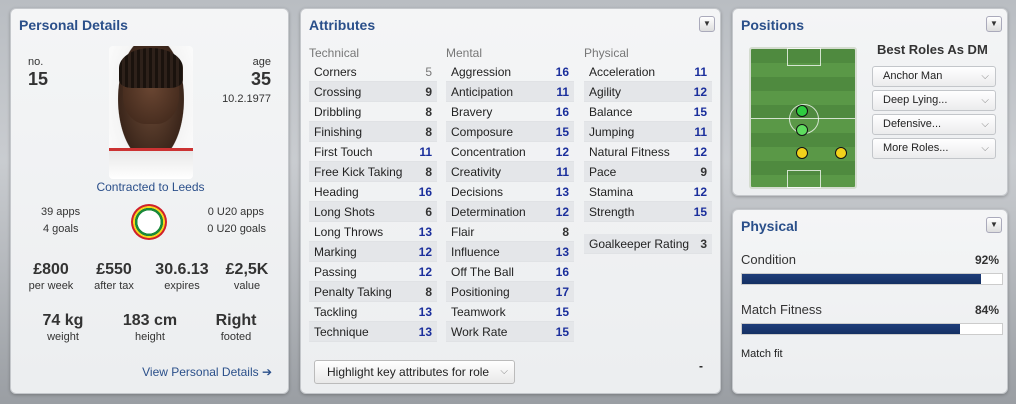 The height and width of the screenshot is (404, 1016). Describe the element at coordinates (38, 79) in the screenshot. I see `squad-number: 15` at that location.